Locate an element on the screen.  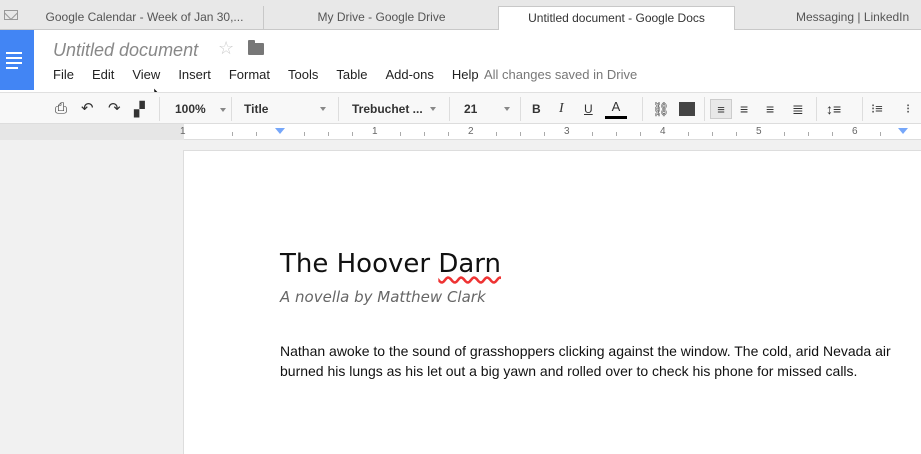
menu-view: View is located at coordinates (146, 74).